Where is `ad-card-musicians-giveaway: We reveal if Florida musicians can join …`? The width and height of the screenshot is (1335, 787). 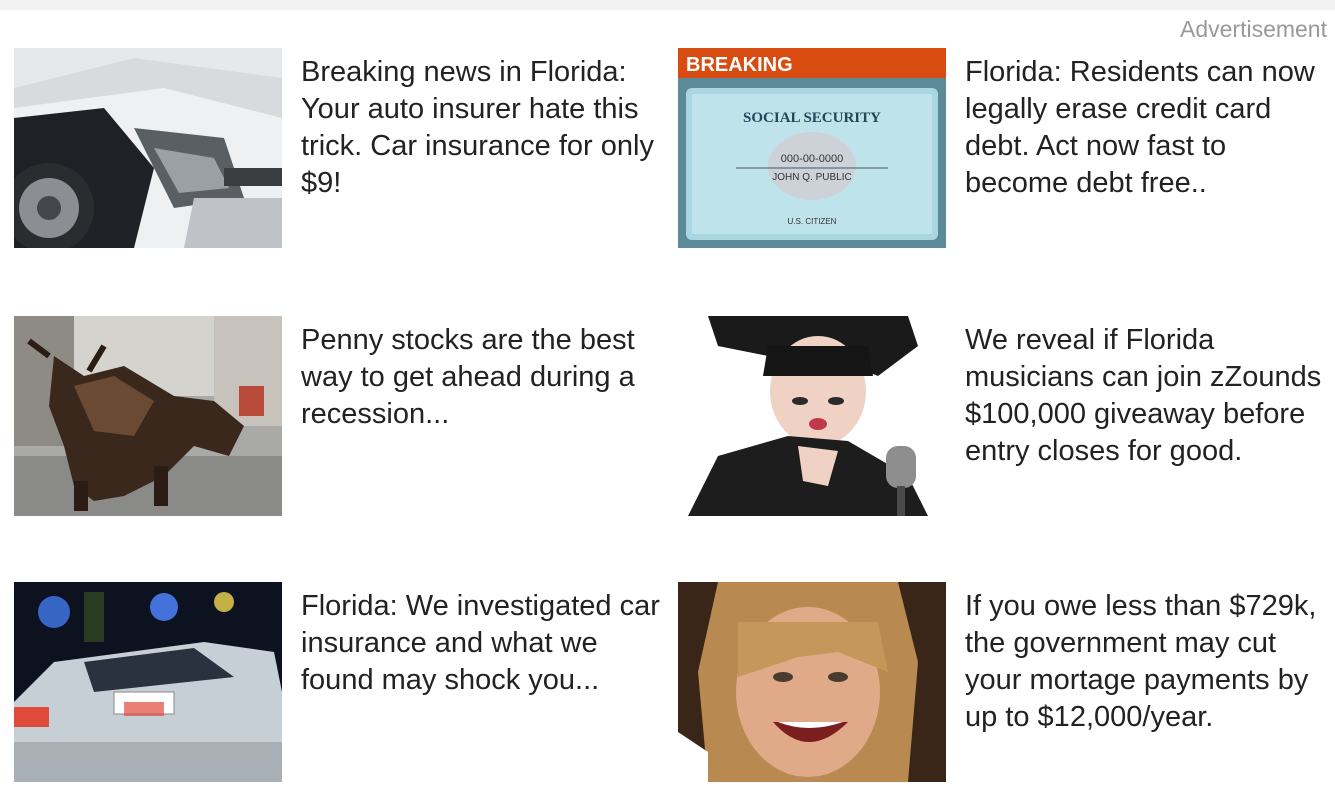 ad-card-musicians-giveaway: We reveal if Florida musicians can join … is located at coordinates (1003, 421).